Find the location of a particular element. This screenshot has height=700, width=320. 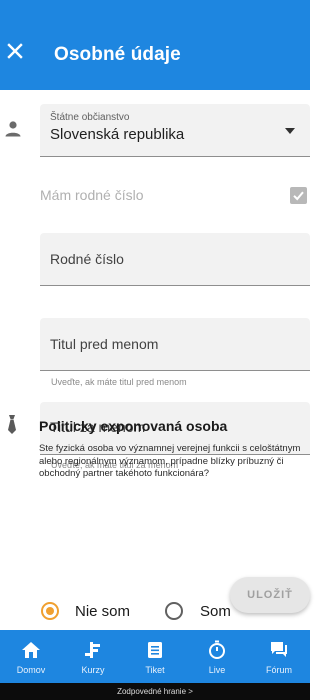

citizenship-label: Štátne občianstvo is located at coordinates (90, 117).